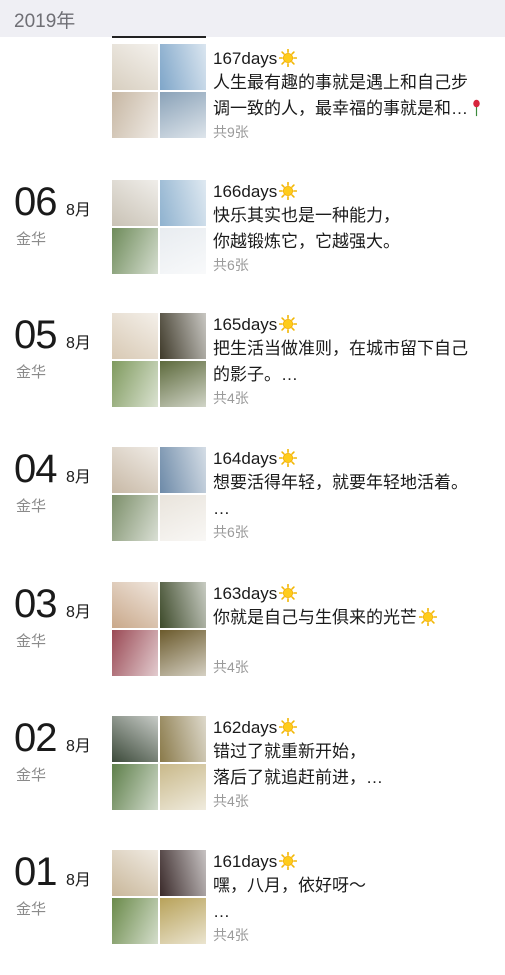 The image size is (505, 975). What do you see at coordinates (245, 593) in the screenshot?
I see `entry-days: 163days` at bounding box center [245, 593].